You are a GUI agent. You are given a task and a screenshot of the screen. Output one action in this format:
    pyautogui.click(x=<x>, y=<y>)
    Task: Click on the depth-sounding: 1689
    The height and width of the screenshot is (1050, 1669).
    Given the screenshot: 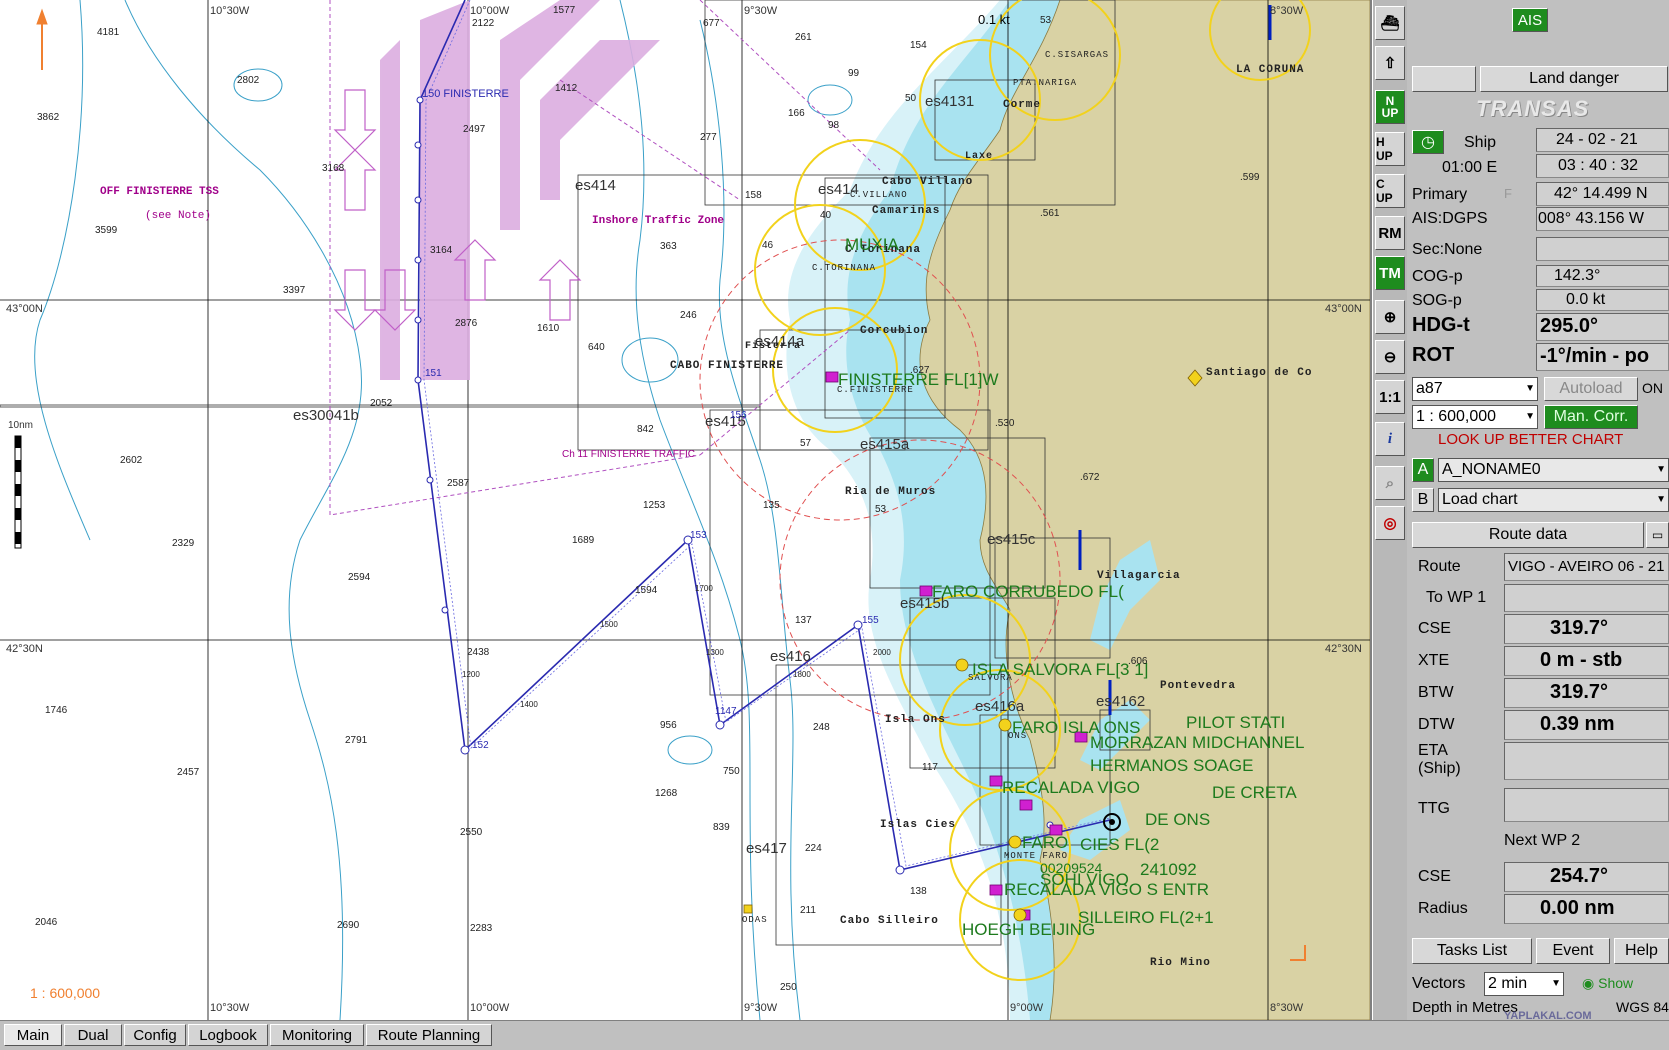 What is the action you would take?
    pyautogui.click(x=583, y=540)
    